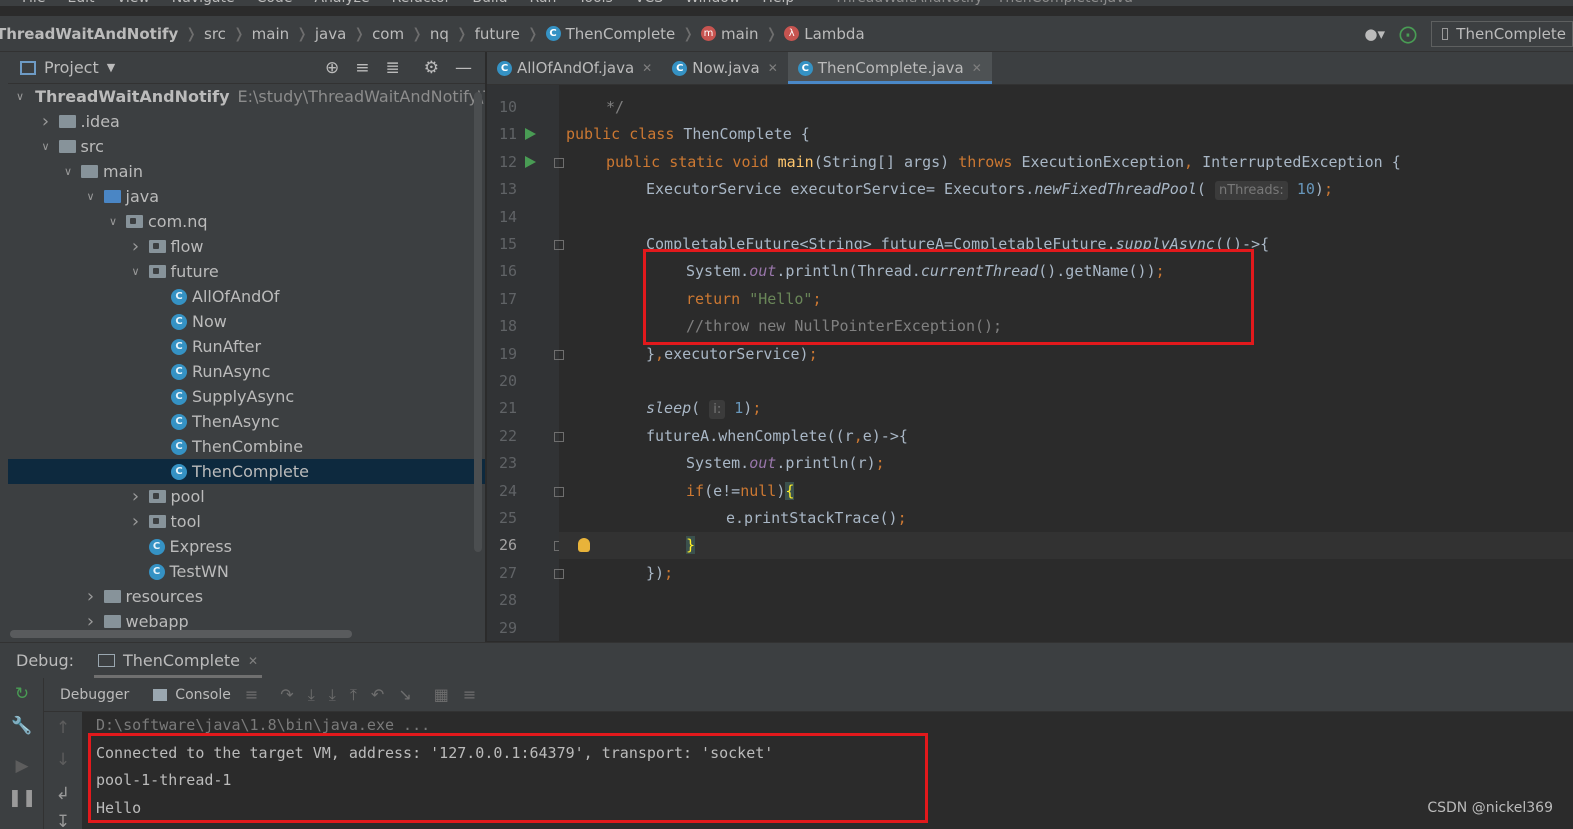  I want to click on menu-item-refactor: Refactor, so click(421, 3).